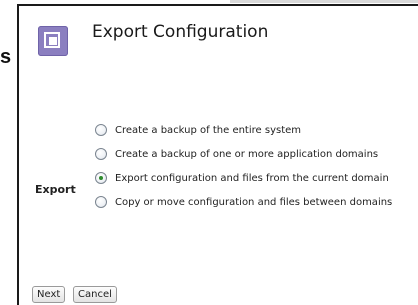 The image size is (418, 305). I want to click on page-title: Export Configuration, so click(180, 32).